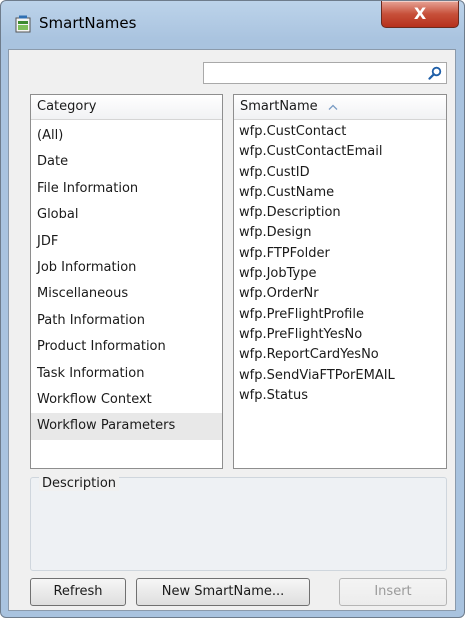  Describe the element at coordinates (126, 347) in the screenshot. I see `category-item: Product Information` at that location.